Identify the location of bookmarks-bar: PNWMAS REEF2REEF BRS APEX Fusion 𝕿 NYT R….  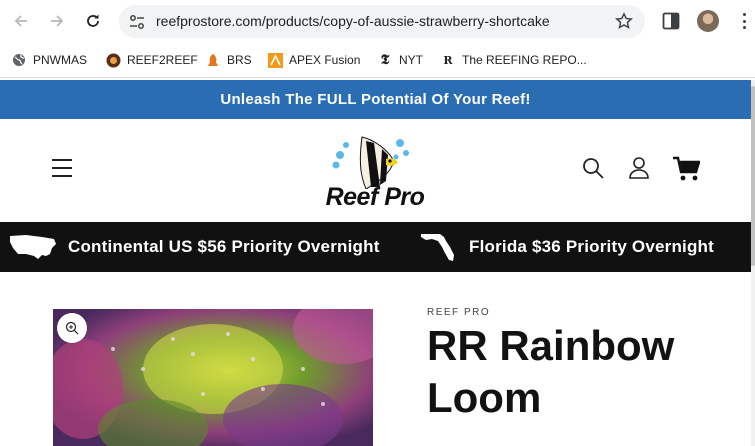
(377, 60).